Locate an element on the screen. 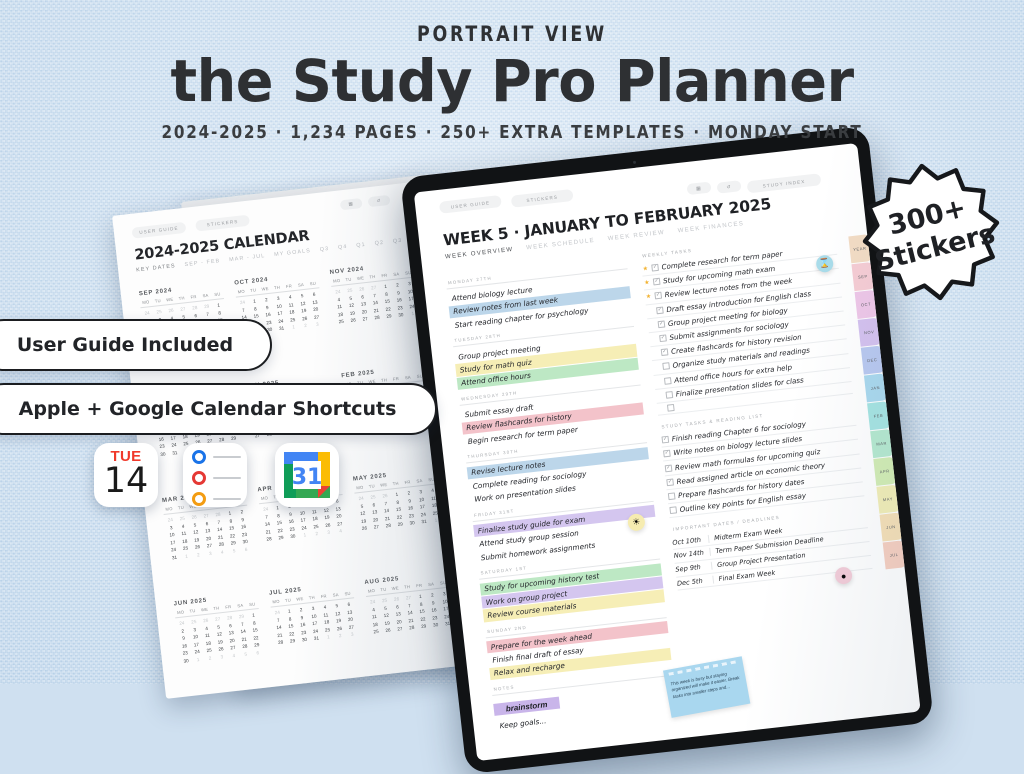 Image resolution: width=1024 pixels, height=774 pixels. day-cell: 15 is located at coordinates (279, 523).